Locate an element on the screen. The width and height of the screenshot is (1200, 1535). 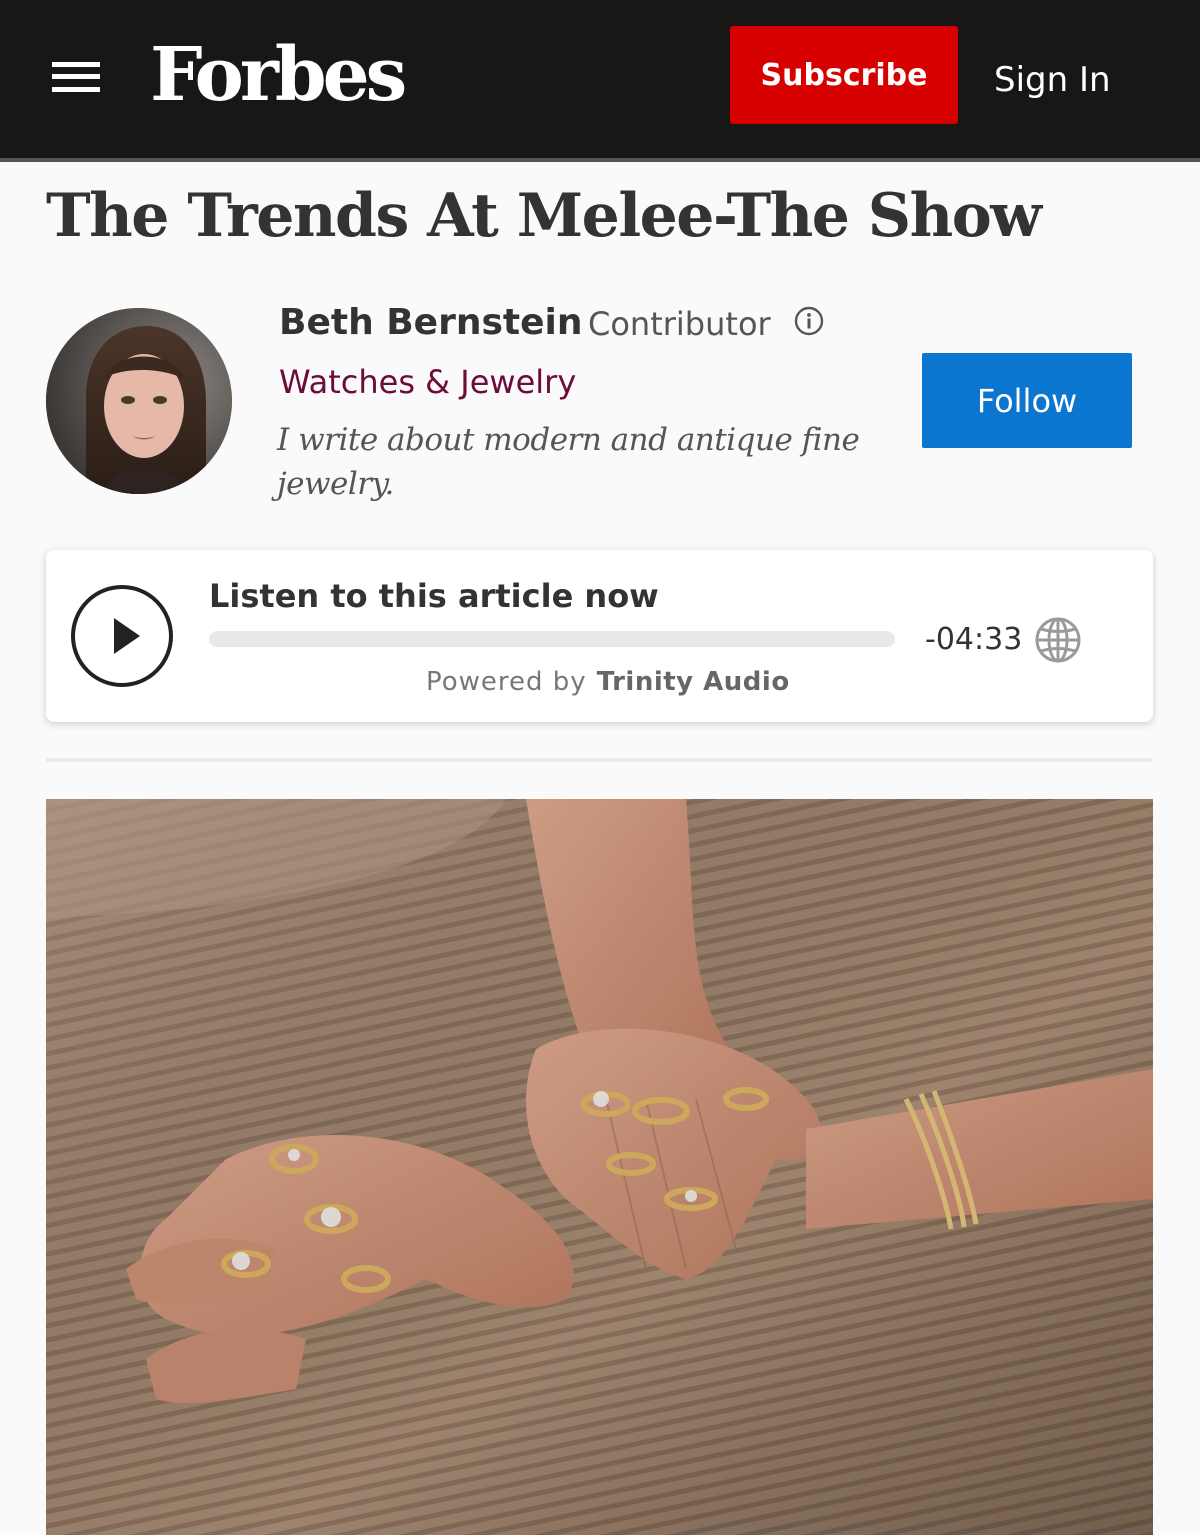
powered-by-text: Powered by Trinity Audio is located at coordinates (608, 682).